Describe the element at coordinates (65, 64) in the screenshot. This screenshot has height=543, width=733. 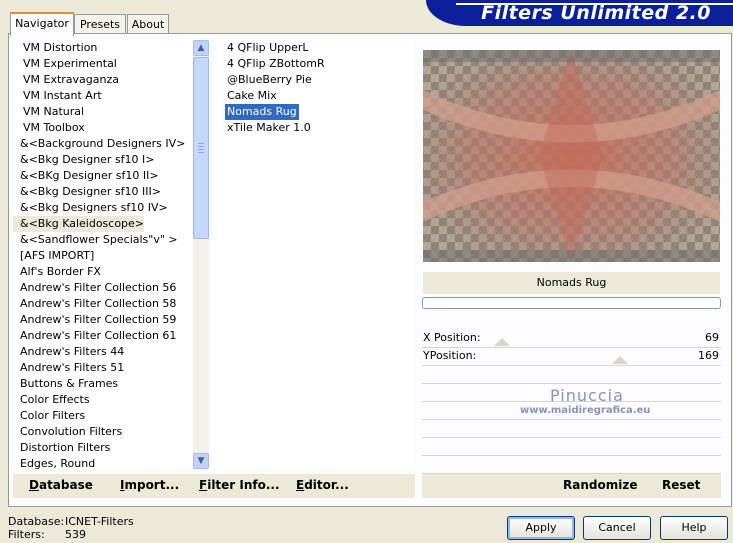
I see `category-item: VM Experimental` at that location.